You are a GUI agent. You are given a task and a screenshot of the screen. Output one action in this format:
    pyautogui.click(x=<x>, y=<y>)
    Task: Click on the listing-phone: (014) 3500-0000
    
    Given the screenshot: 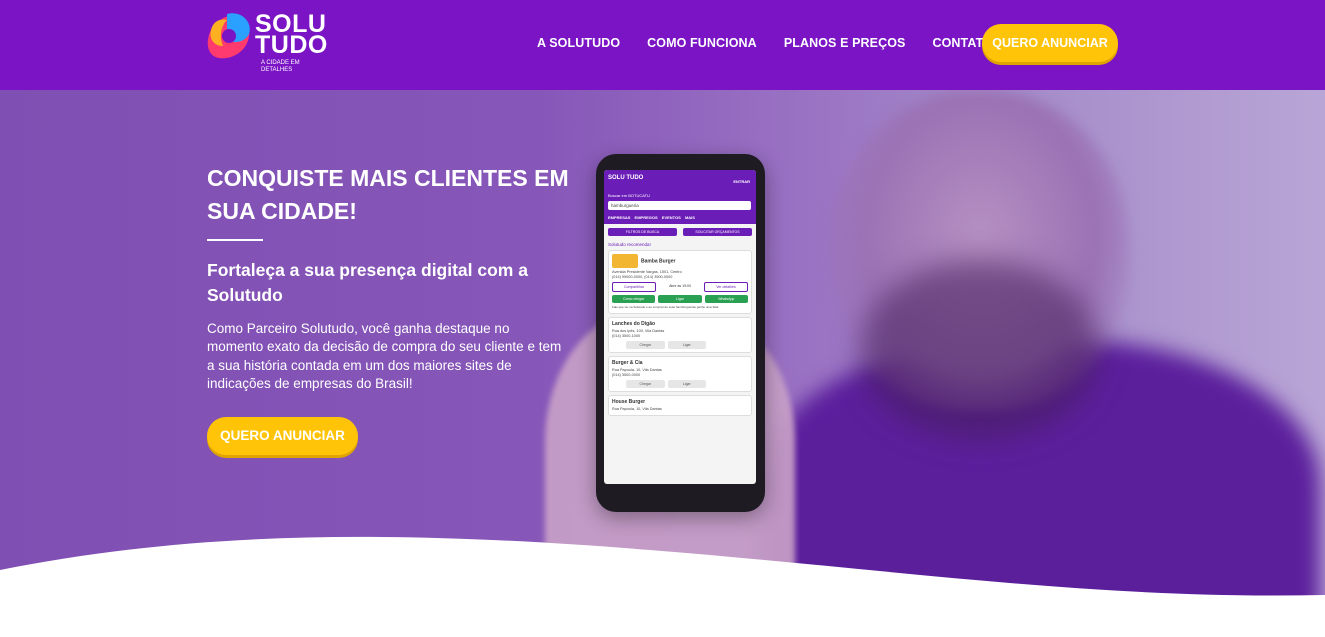 What is the action you would take?
    pyautogui.click(x=626, y=375)
    